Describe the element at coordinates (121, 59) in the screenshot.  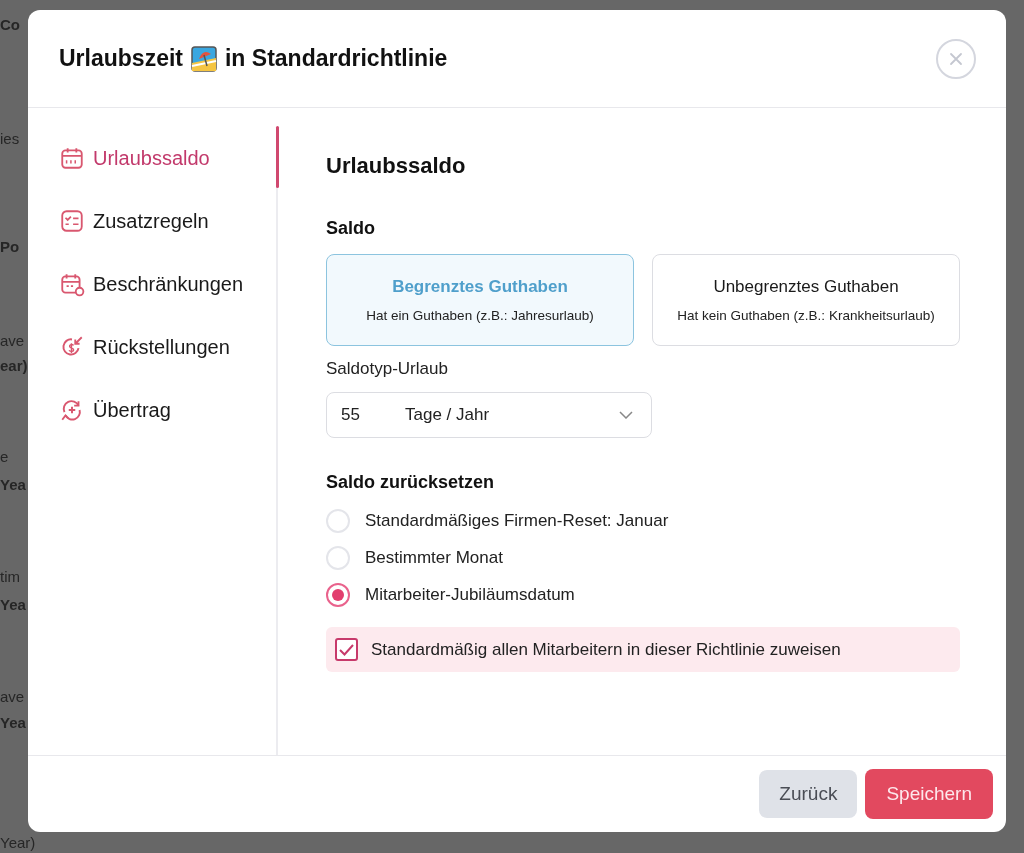
I see `dialog-title: Urlaubszeit` at that location.